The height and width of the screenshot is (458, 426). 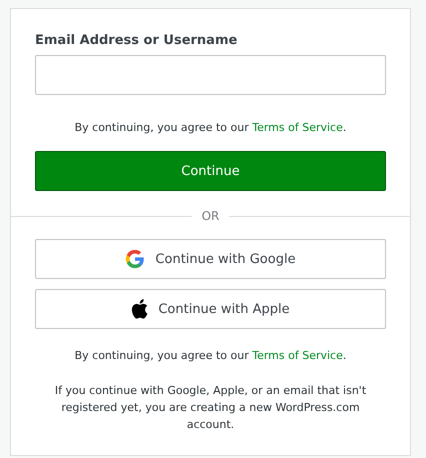 What do you see at coordinates (211, 408) in the screenshot?
I see `account-notice: If you continue with Google, Apple, or an email that isn't registered yet, you are creating a new WordPress.com account.` at bounding box center [211, 408].